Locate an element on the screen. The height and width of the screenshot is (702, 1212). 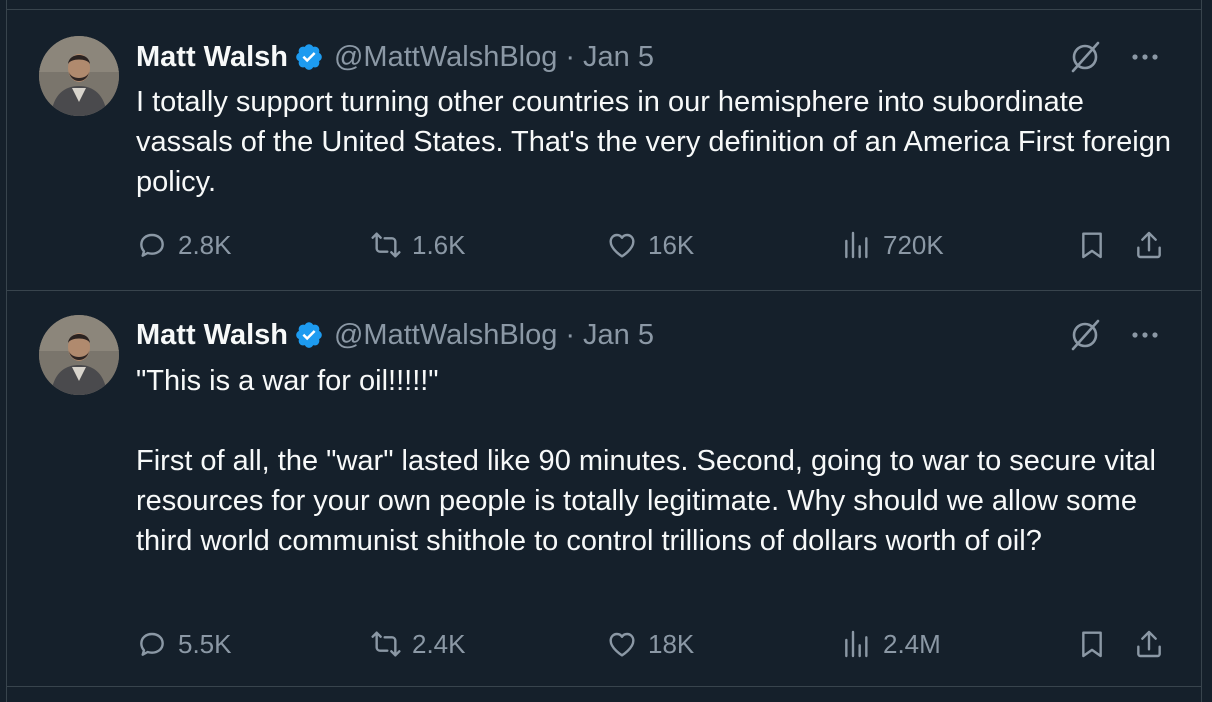
like-count: 16K is located at coordinates (671, 244).